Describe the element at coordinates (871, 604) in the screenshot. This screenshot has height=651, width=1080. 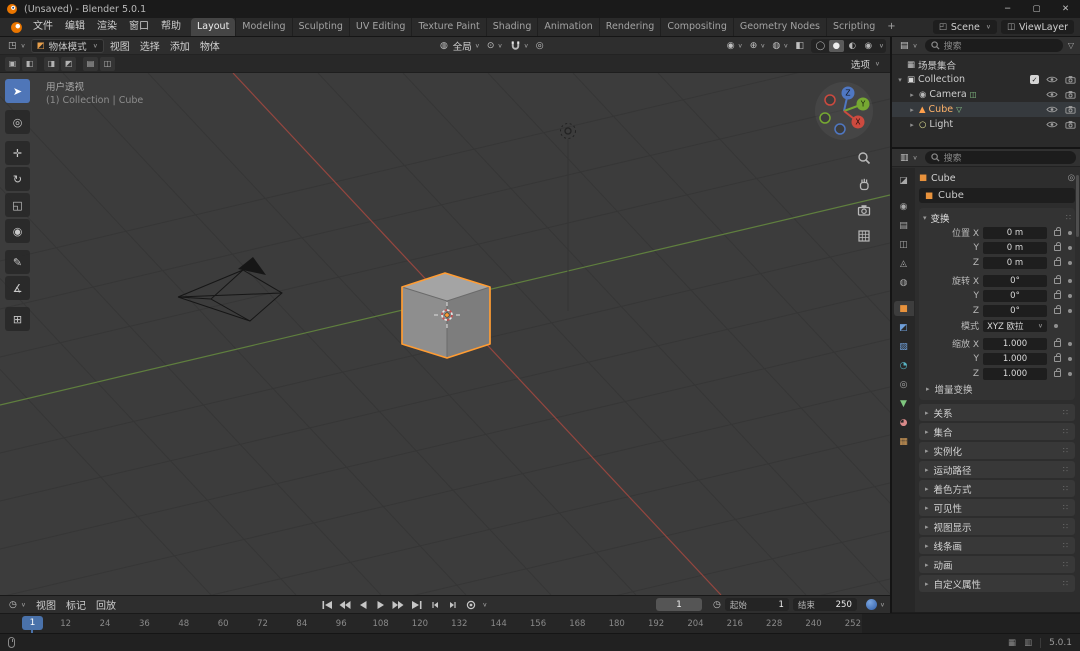
I see `playback-sync-icon` at that location.